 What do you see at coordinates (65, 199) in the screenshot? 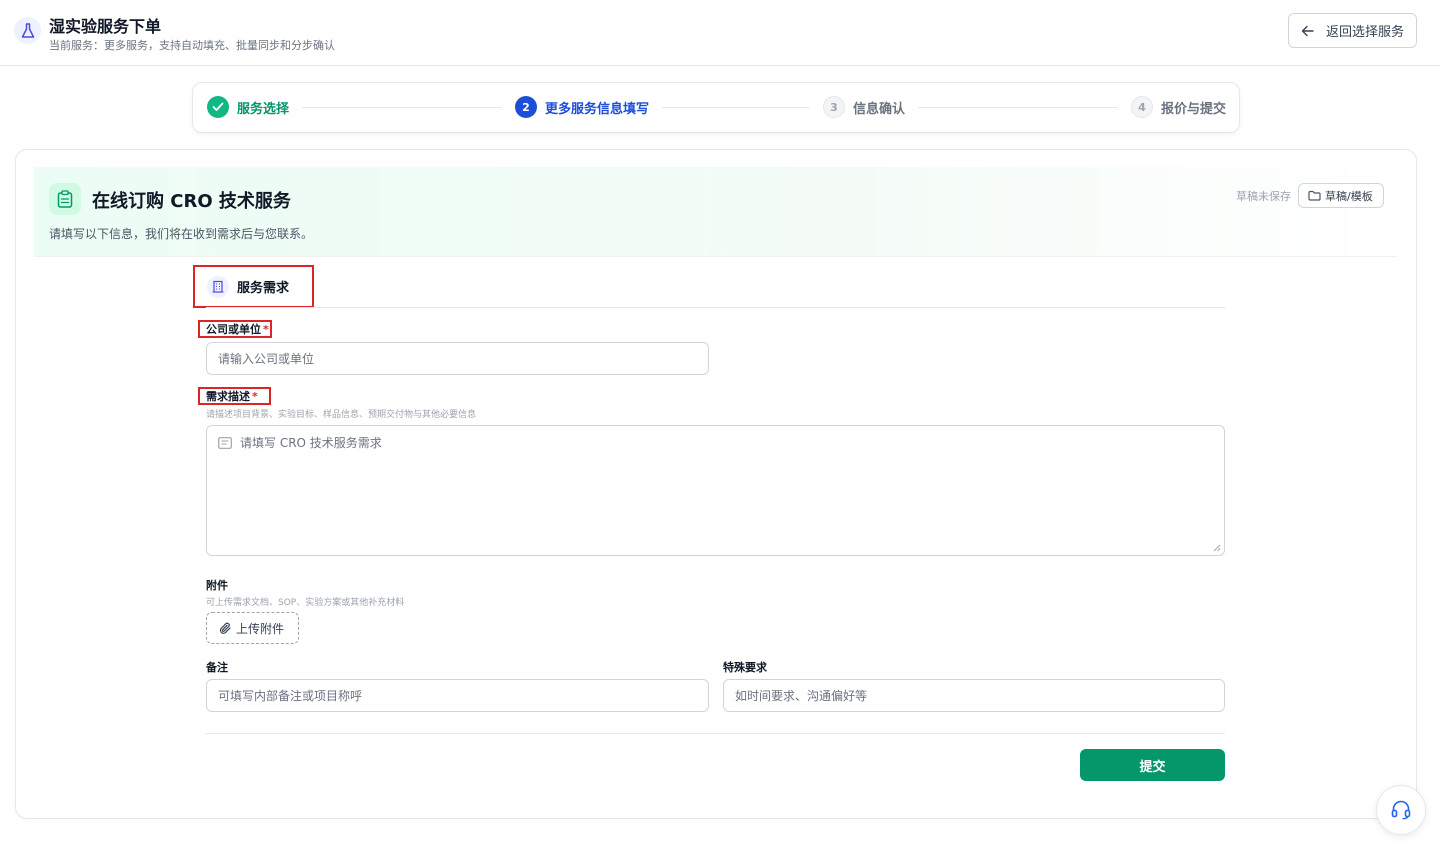
I see `clipboard-icon` at bounding box center [65, 199].